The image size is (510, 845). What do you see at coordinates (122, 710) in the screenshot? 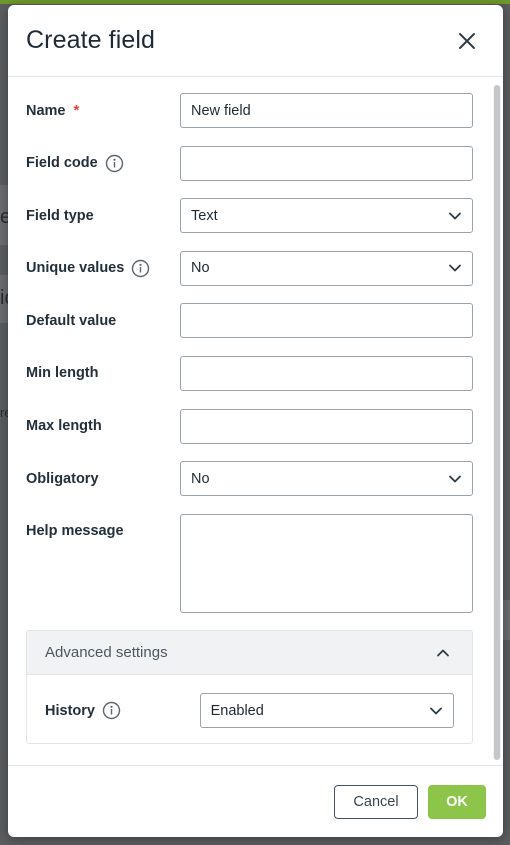
I see `history-label: History` at bounding box center [122, 710].